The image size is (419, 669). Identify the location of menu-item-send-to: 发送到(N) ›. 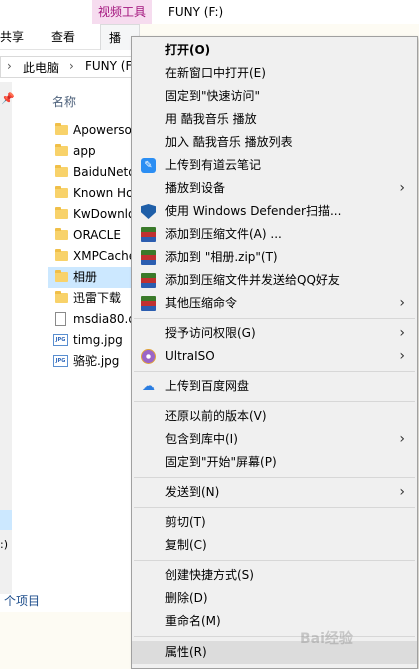
(274, 492).